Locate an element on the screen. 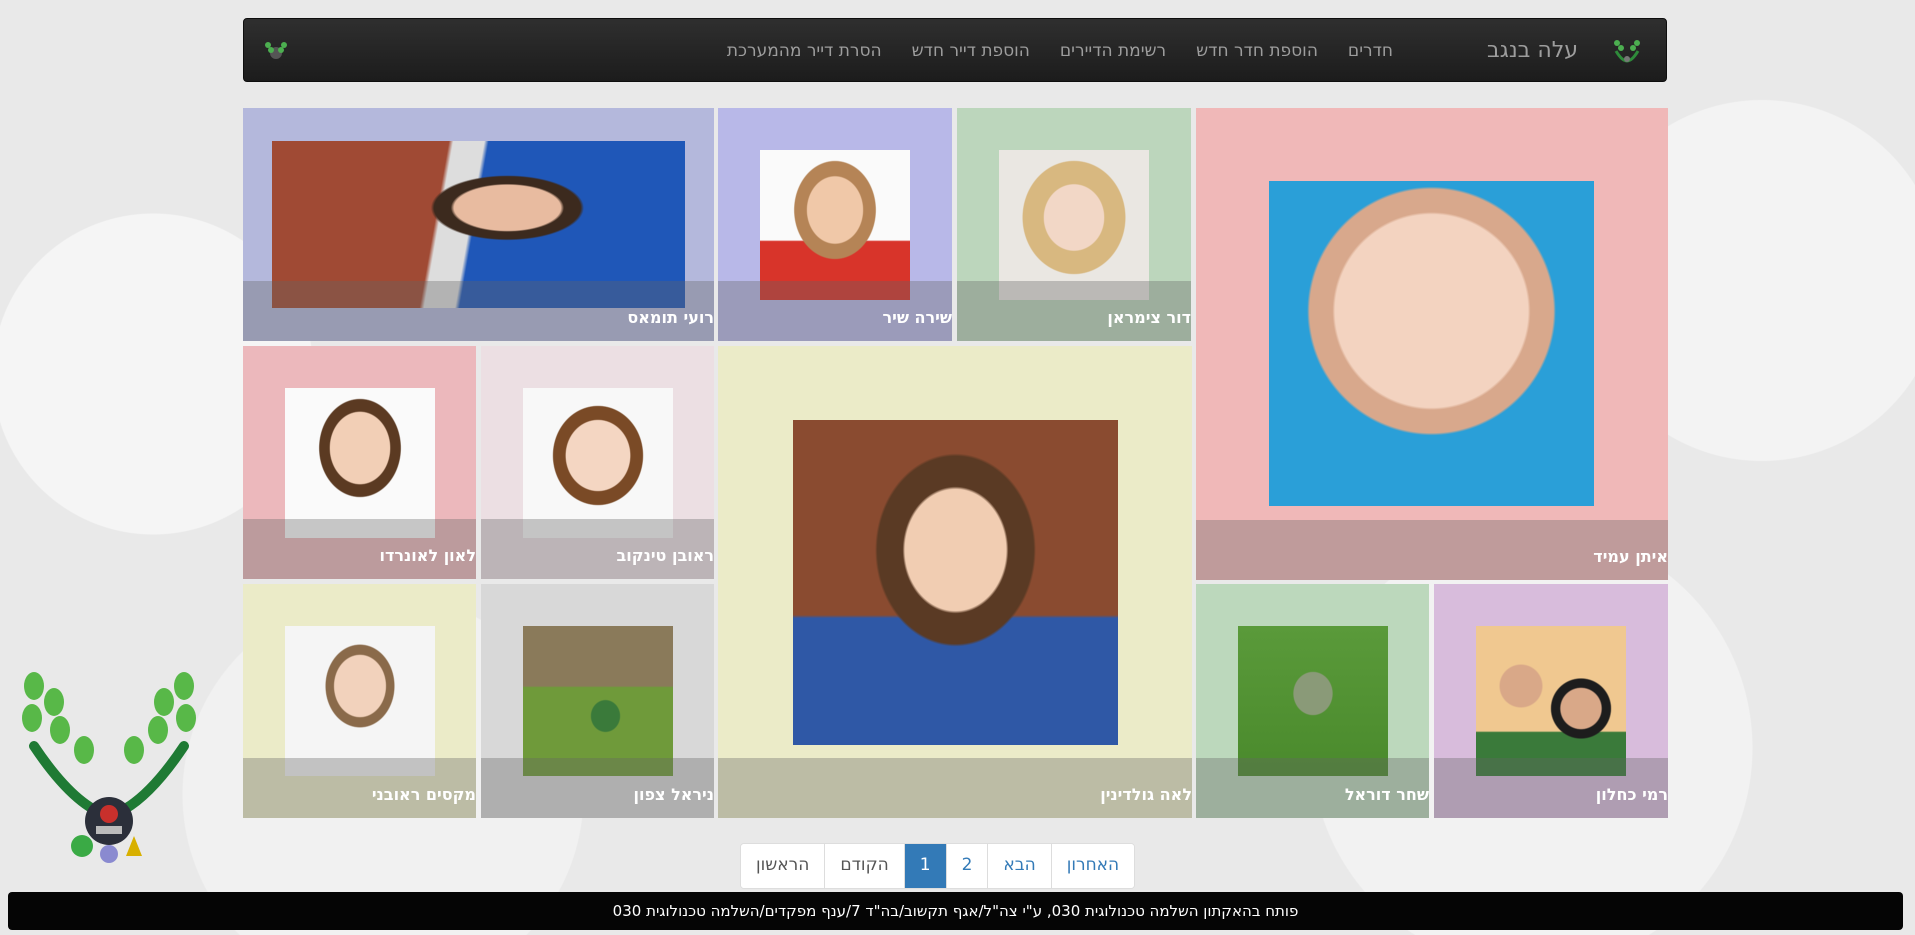 Image resolution: width=1915 pixels, height=935 pixels. resident-tile: שחר דוראל is located at coordinates (1312, 701).